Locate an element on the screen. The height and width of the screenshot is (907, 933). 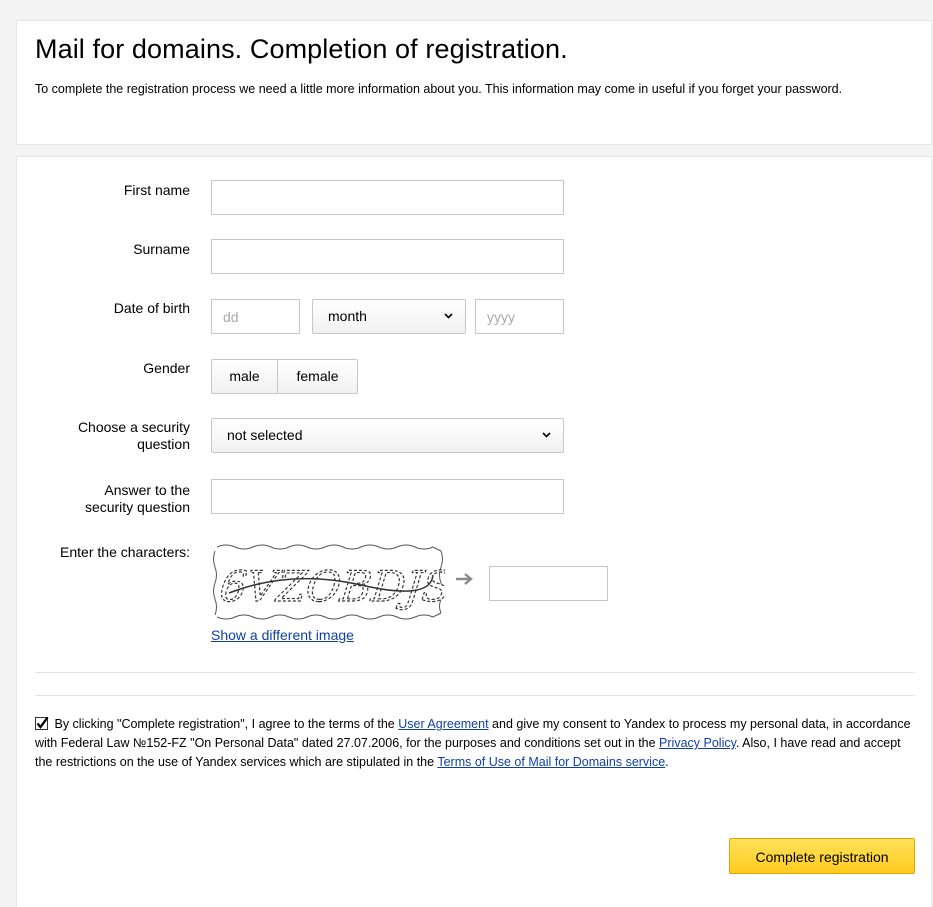
gender-label: Gender is located at coordinates (166, 368).